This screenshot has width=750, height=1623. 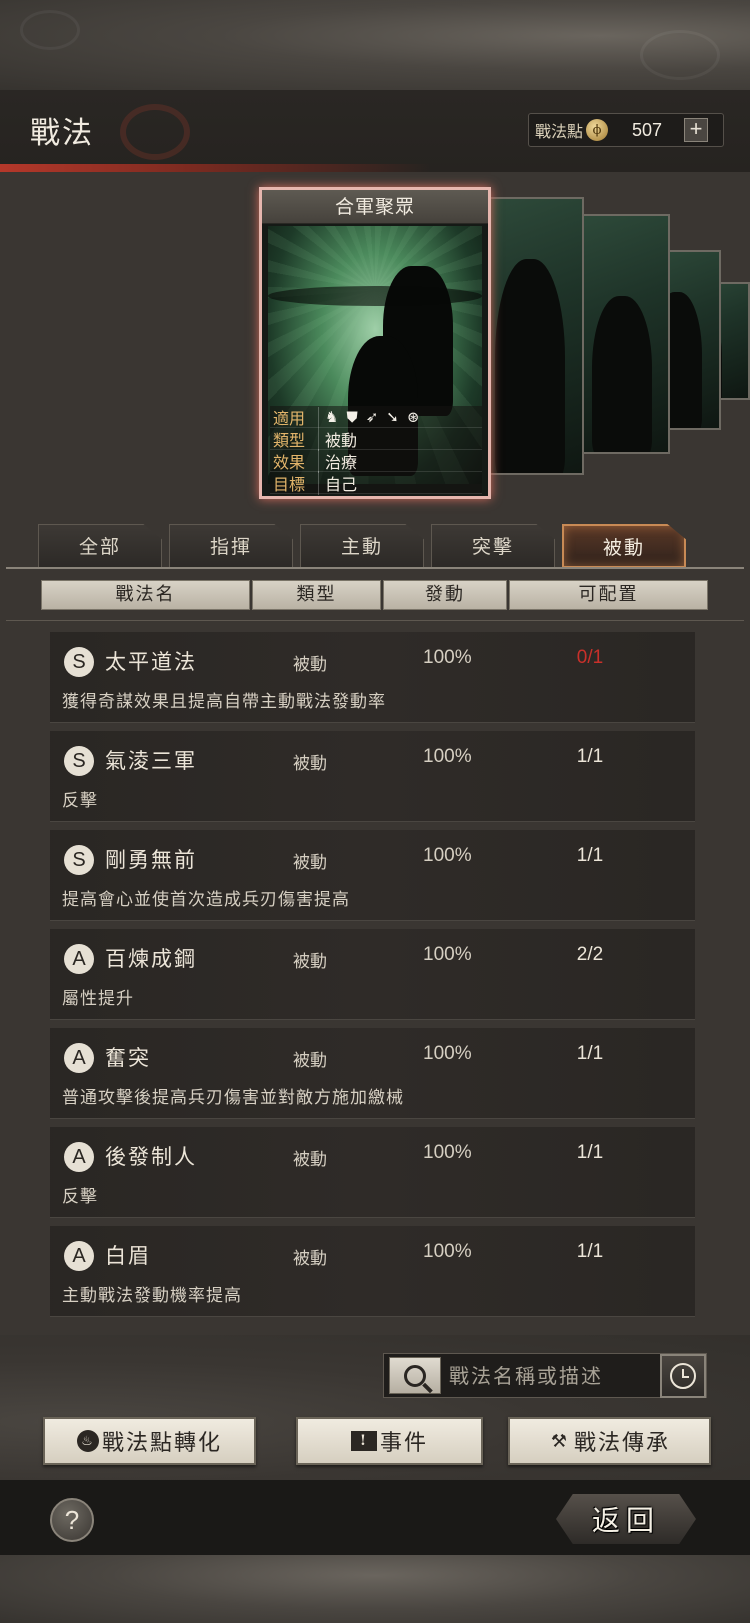 I want to click on tactic-name: 太平道法, so click(x=151, y=662).